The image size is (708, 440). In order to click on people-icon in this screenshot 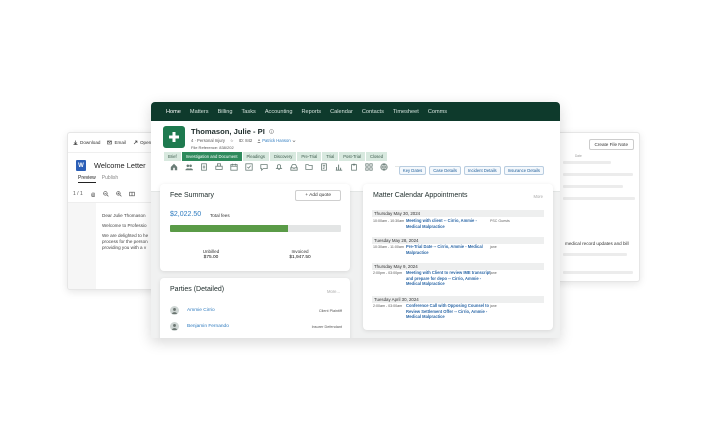, I will do `click(189, 167)`.